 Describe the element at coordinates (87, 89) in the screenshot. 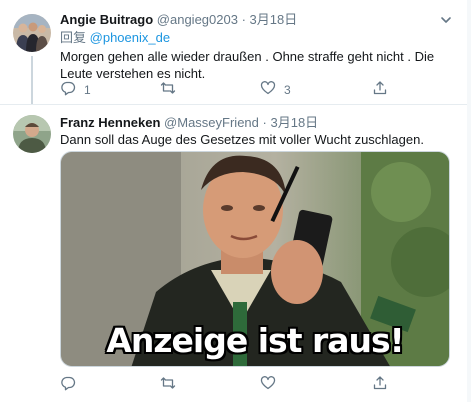

I see `reply-count: 1` at that location.